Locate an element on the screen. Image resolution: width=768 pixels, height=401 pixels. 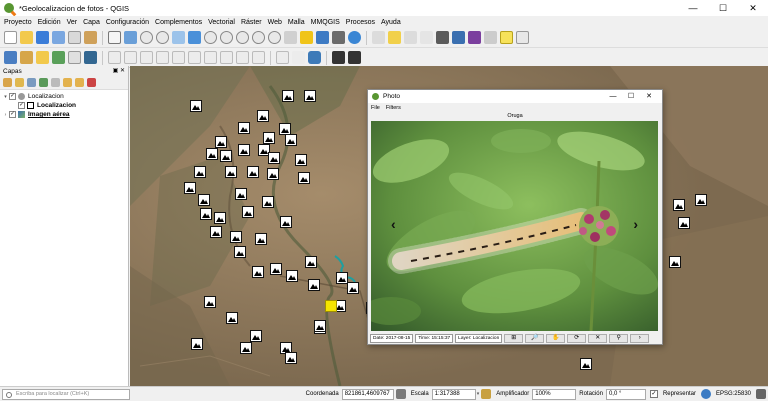
scale-field: 1:317388 is located at coordinates (453, 394).